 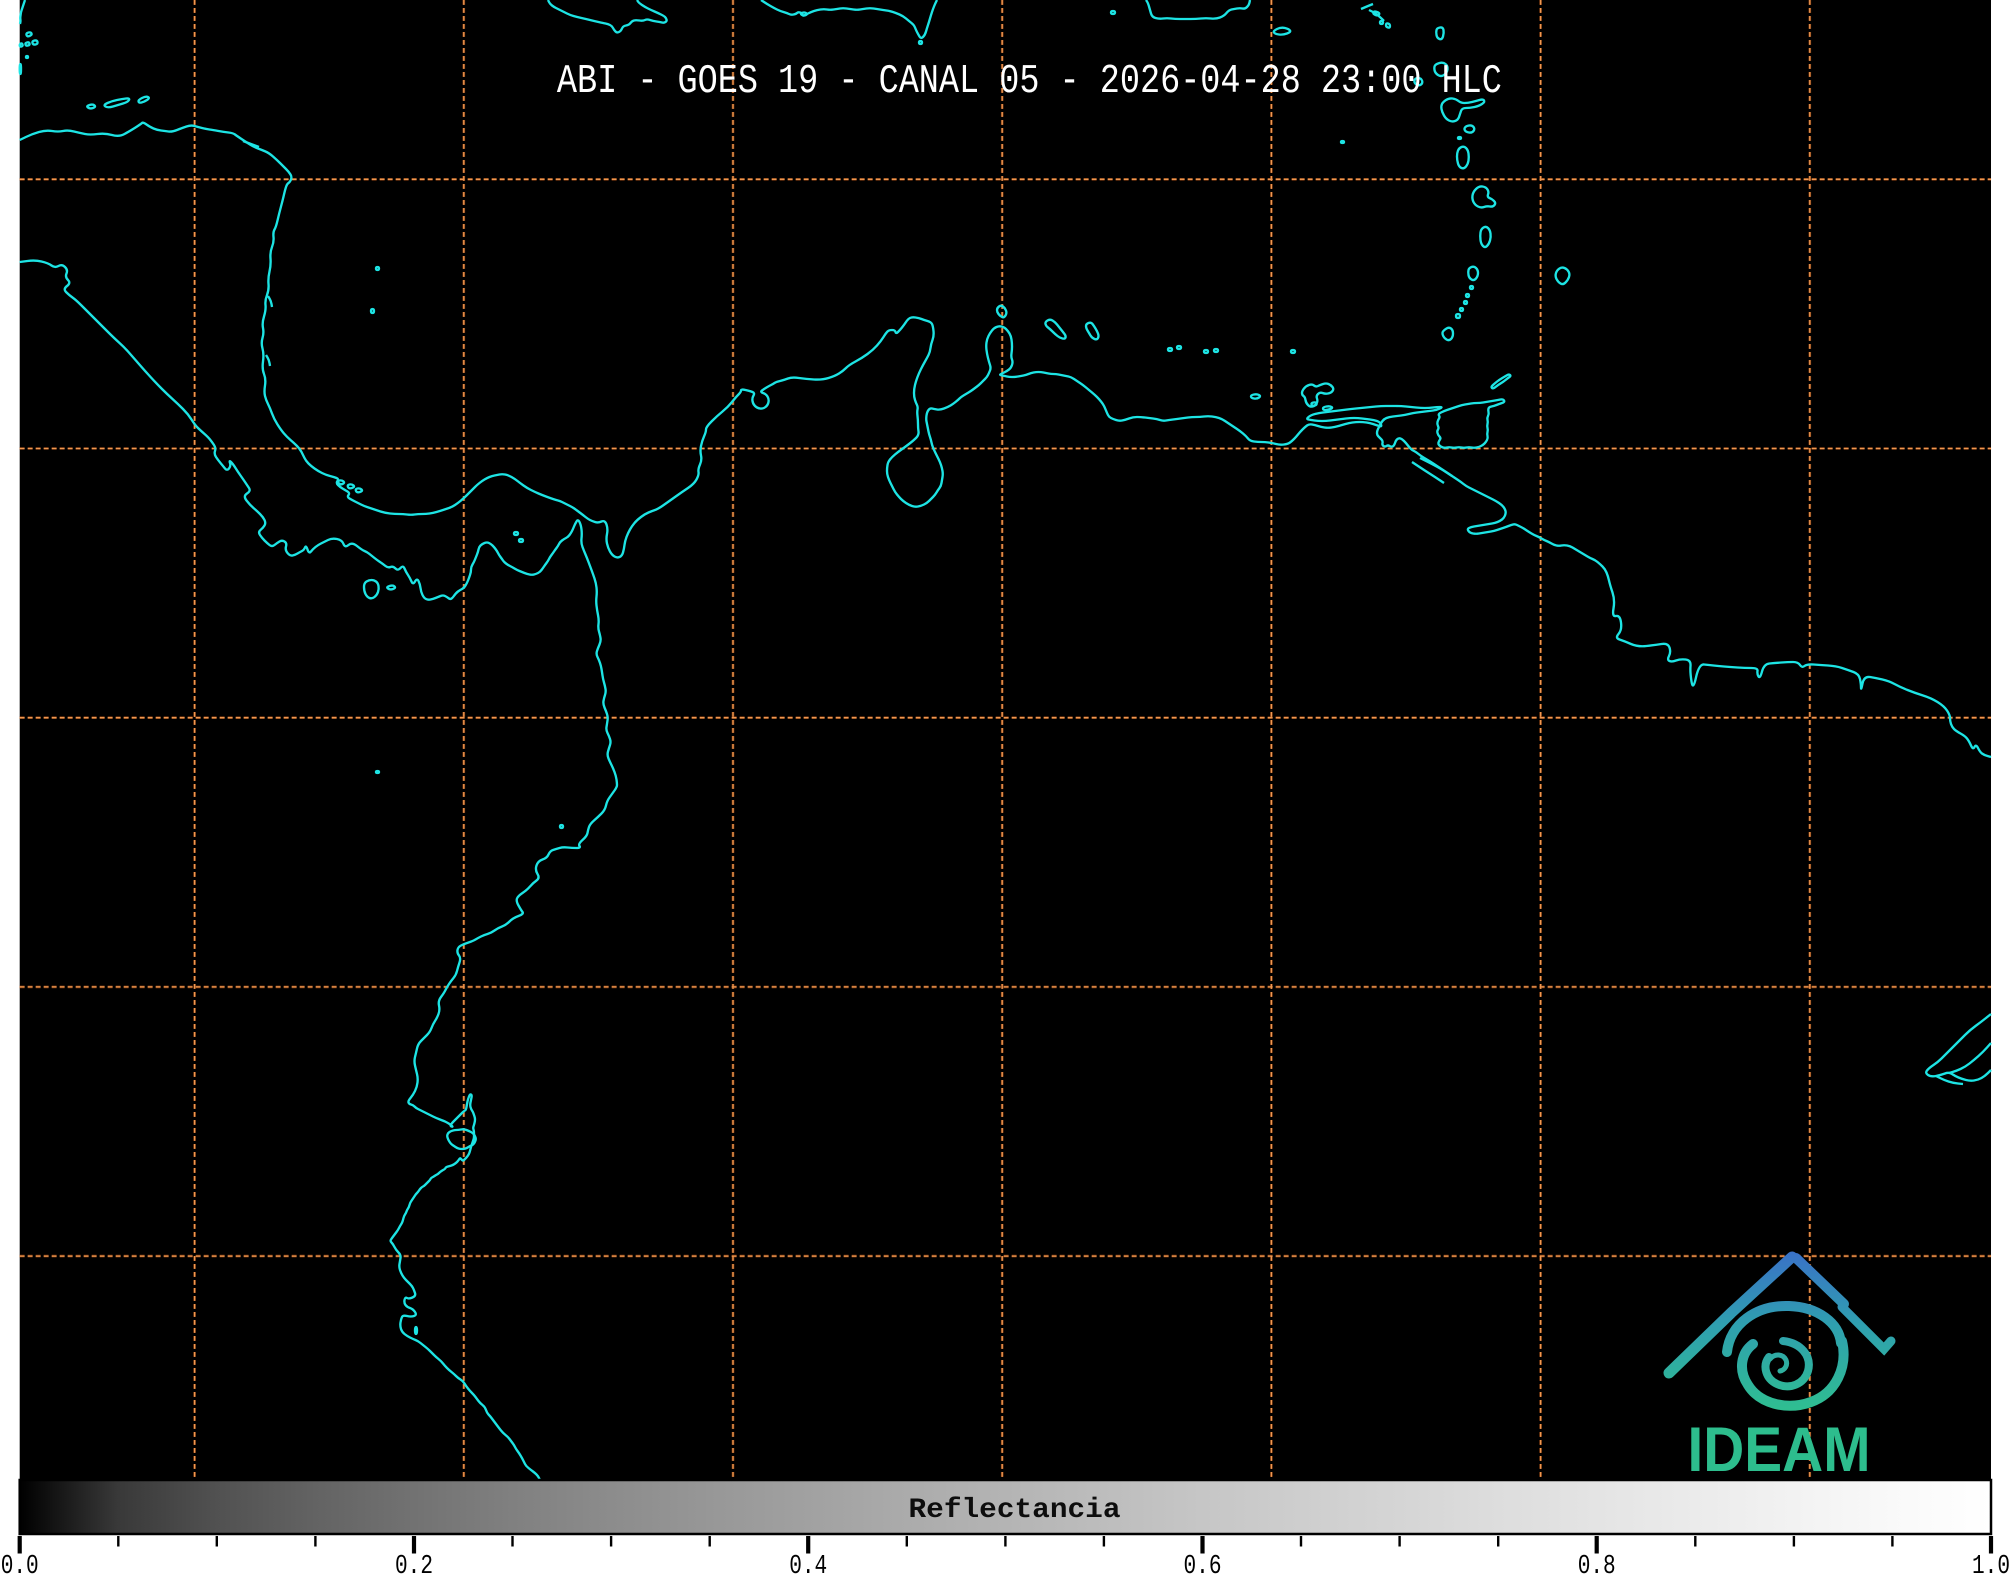 I want to click on svg-text: 0.6, so click(x=1203, y=1564).